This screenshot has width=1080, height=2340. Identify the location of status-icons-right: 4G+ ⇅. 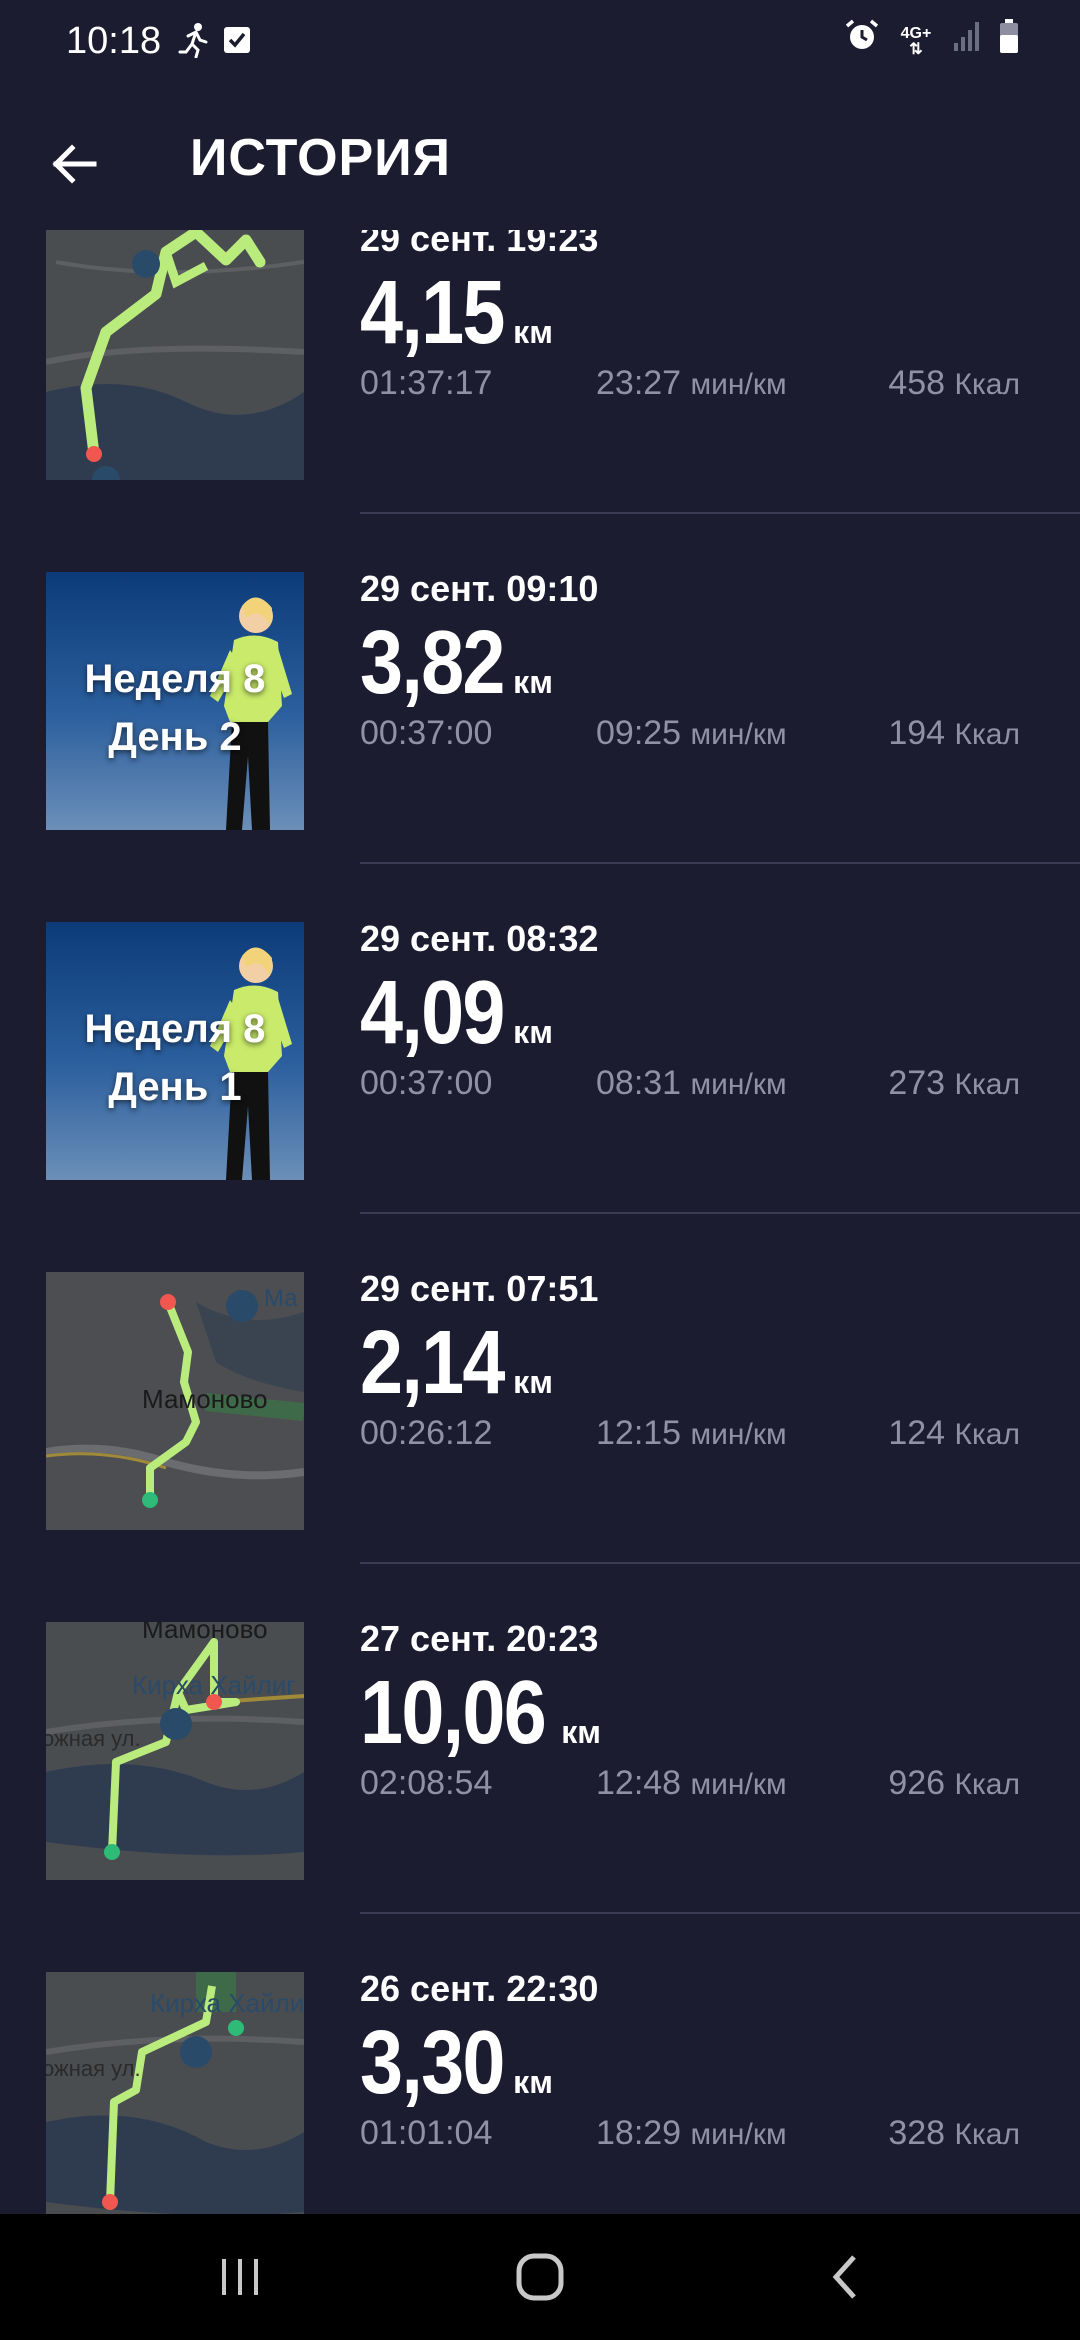
(932, 41).